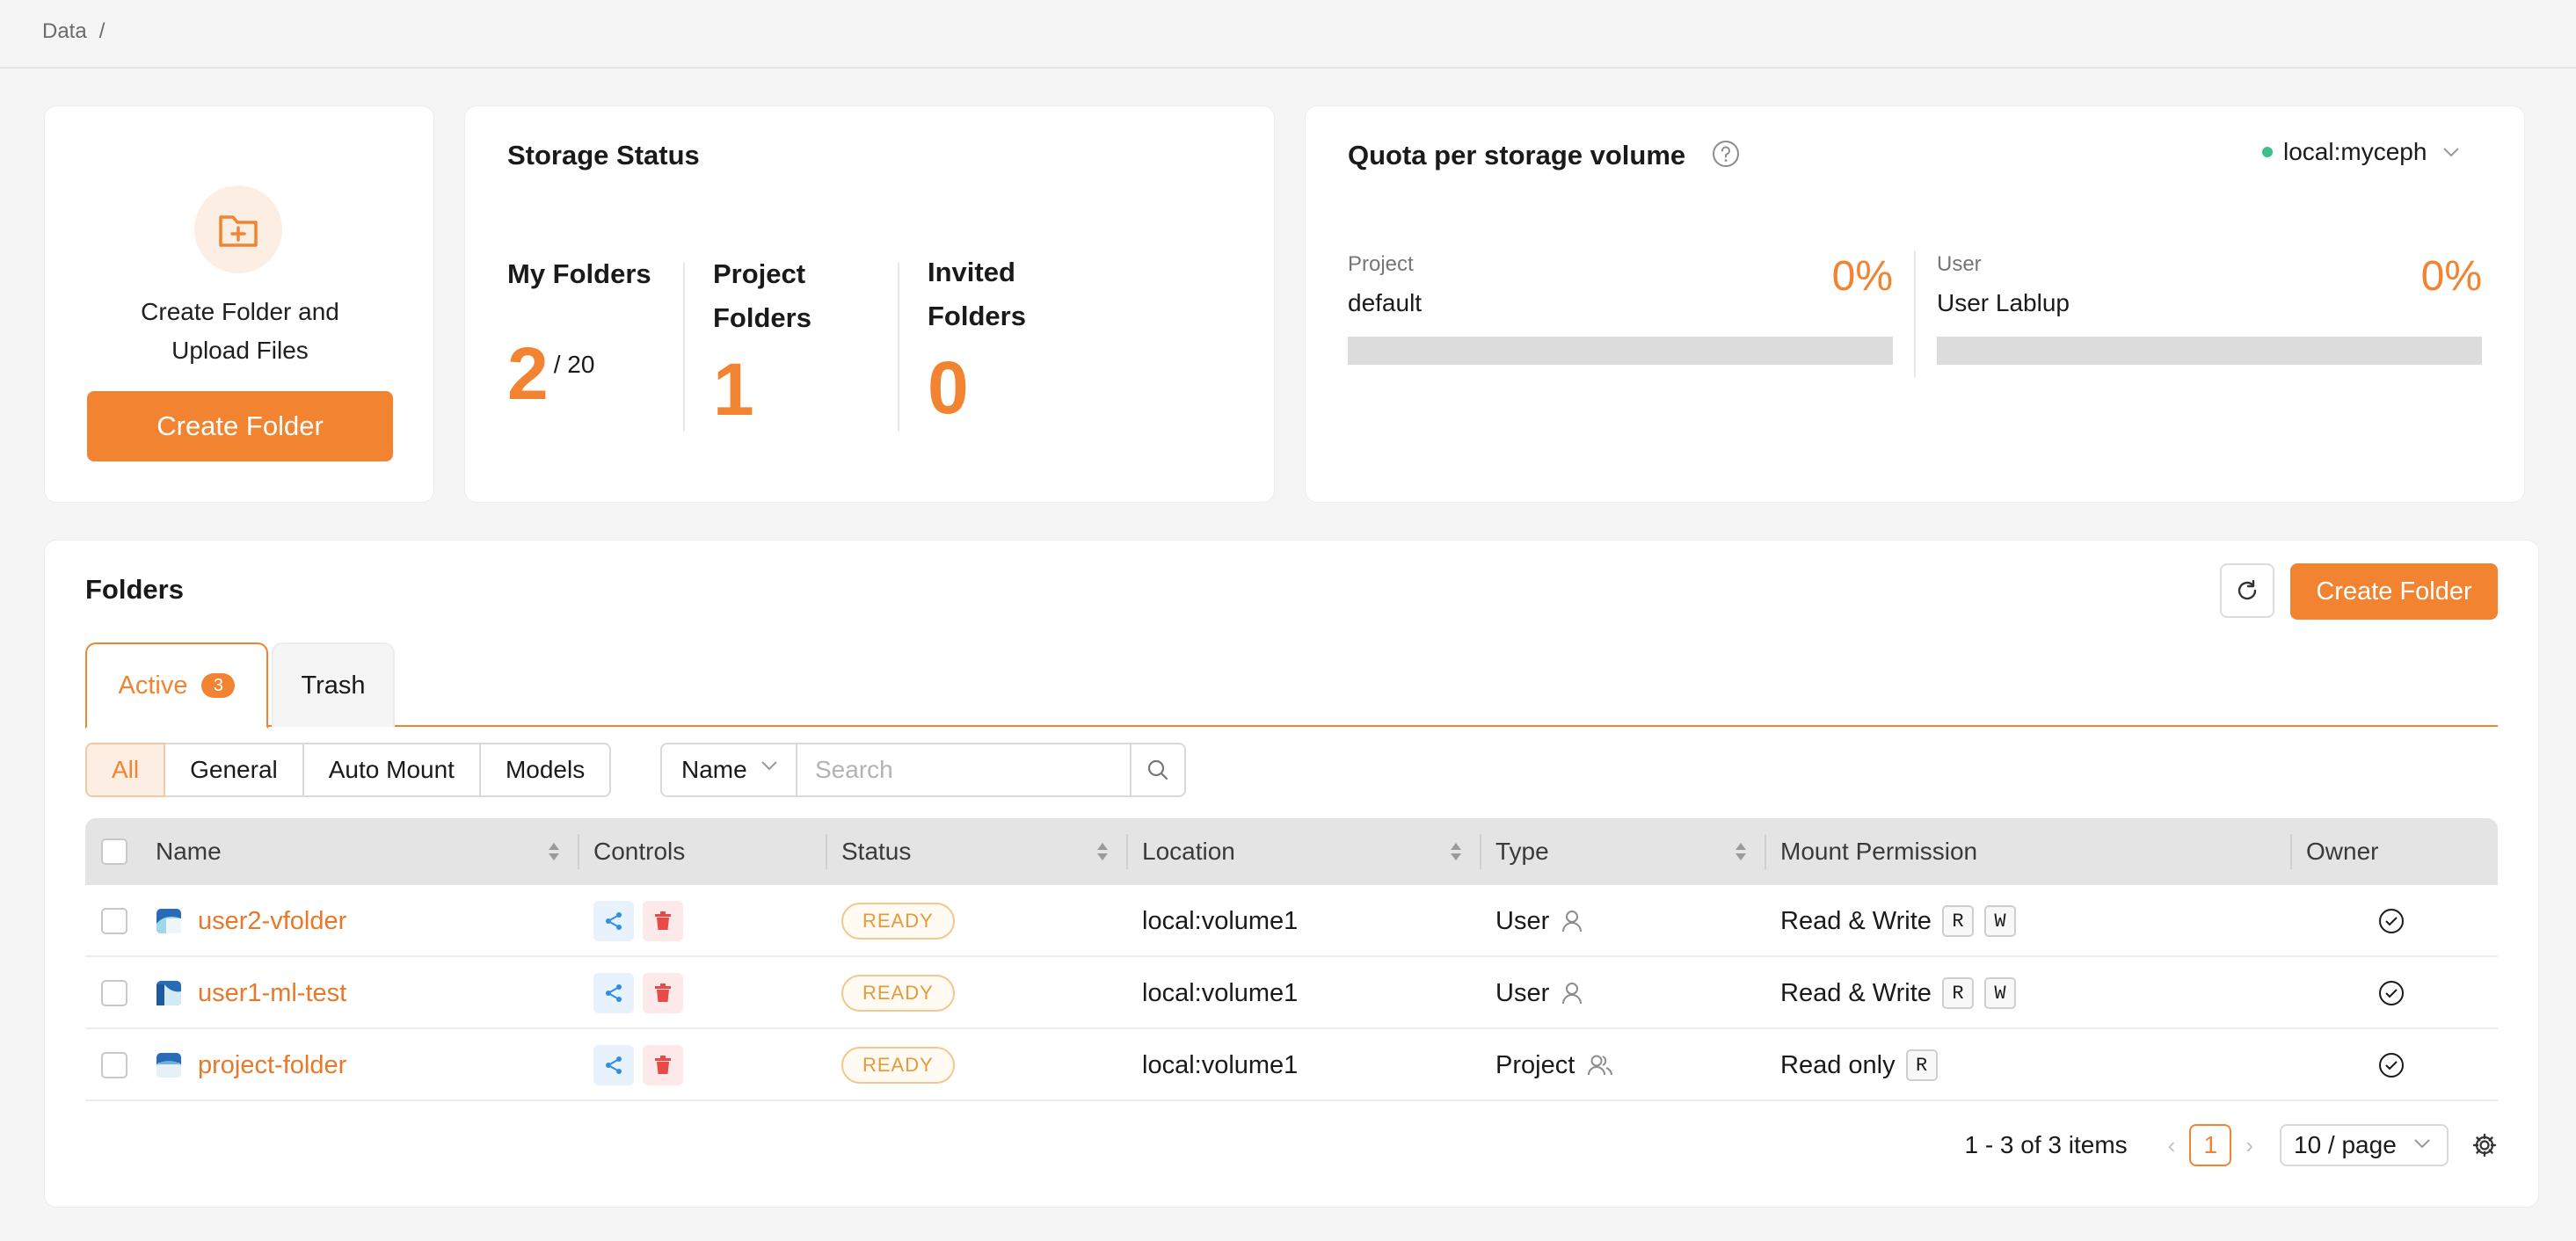  I want to click on tab-active: Active 3, so click(176, 685).